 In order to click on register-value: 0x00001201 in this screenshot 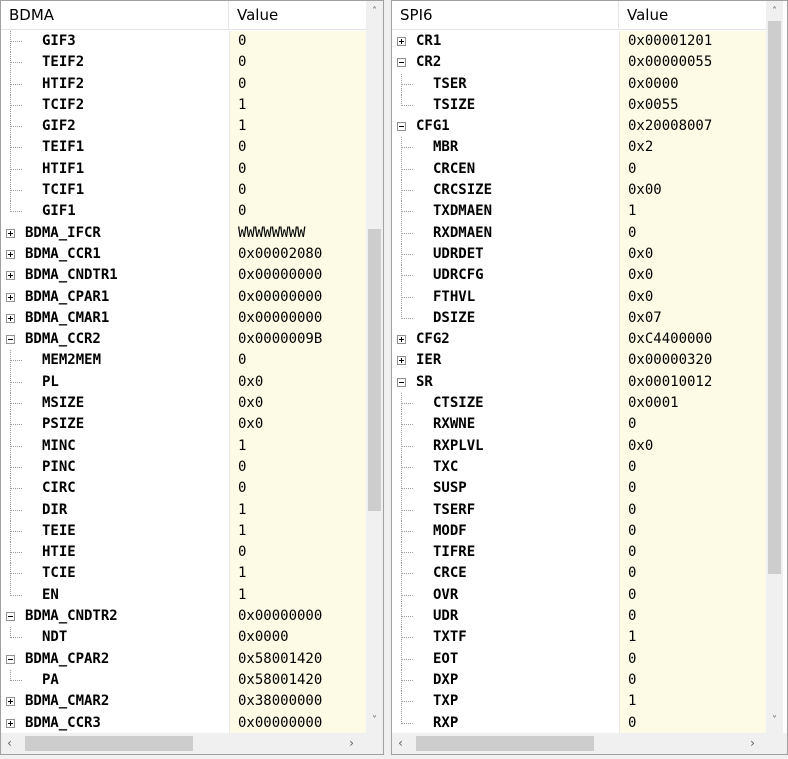, I will do `click(693, 42)`.